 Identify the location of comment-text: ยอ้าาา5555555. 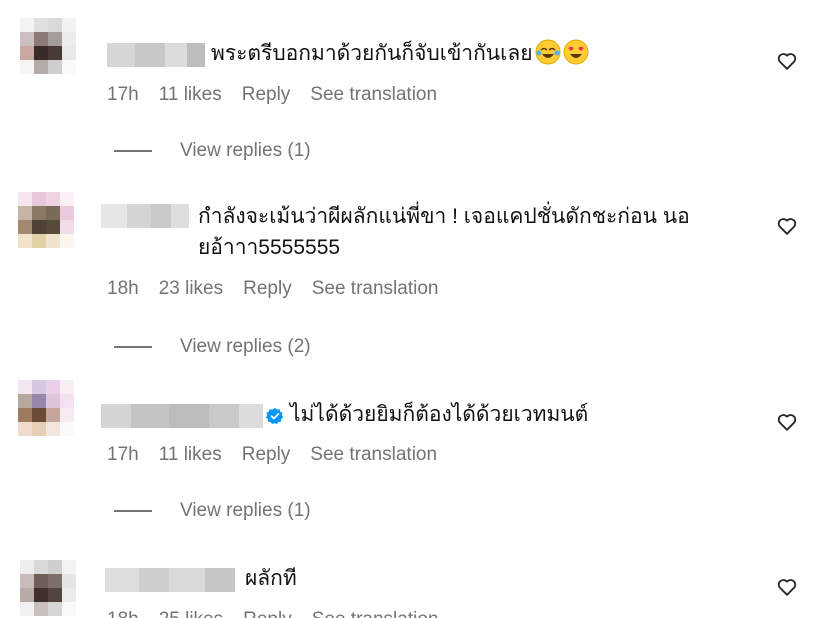
(269, 248).